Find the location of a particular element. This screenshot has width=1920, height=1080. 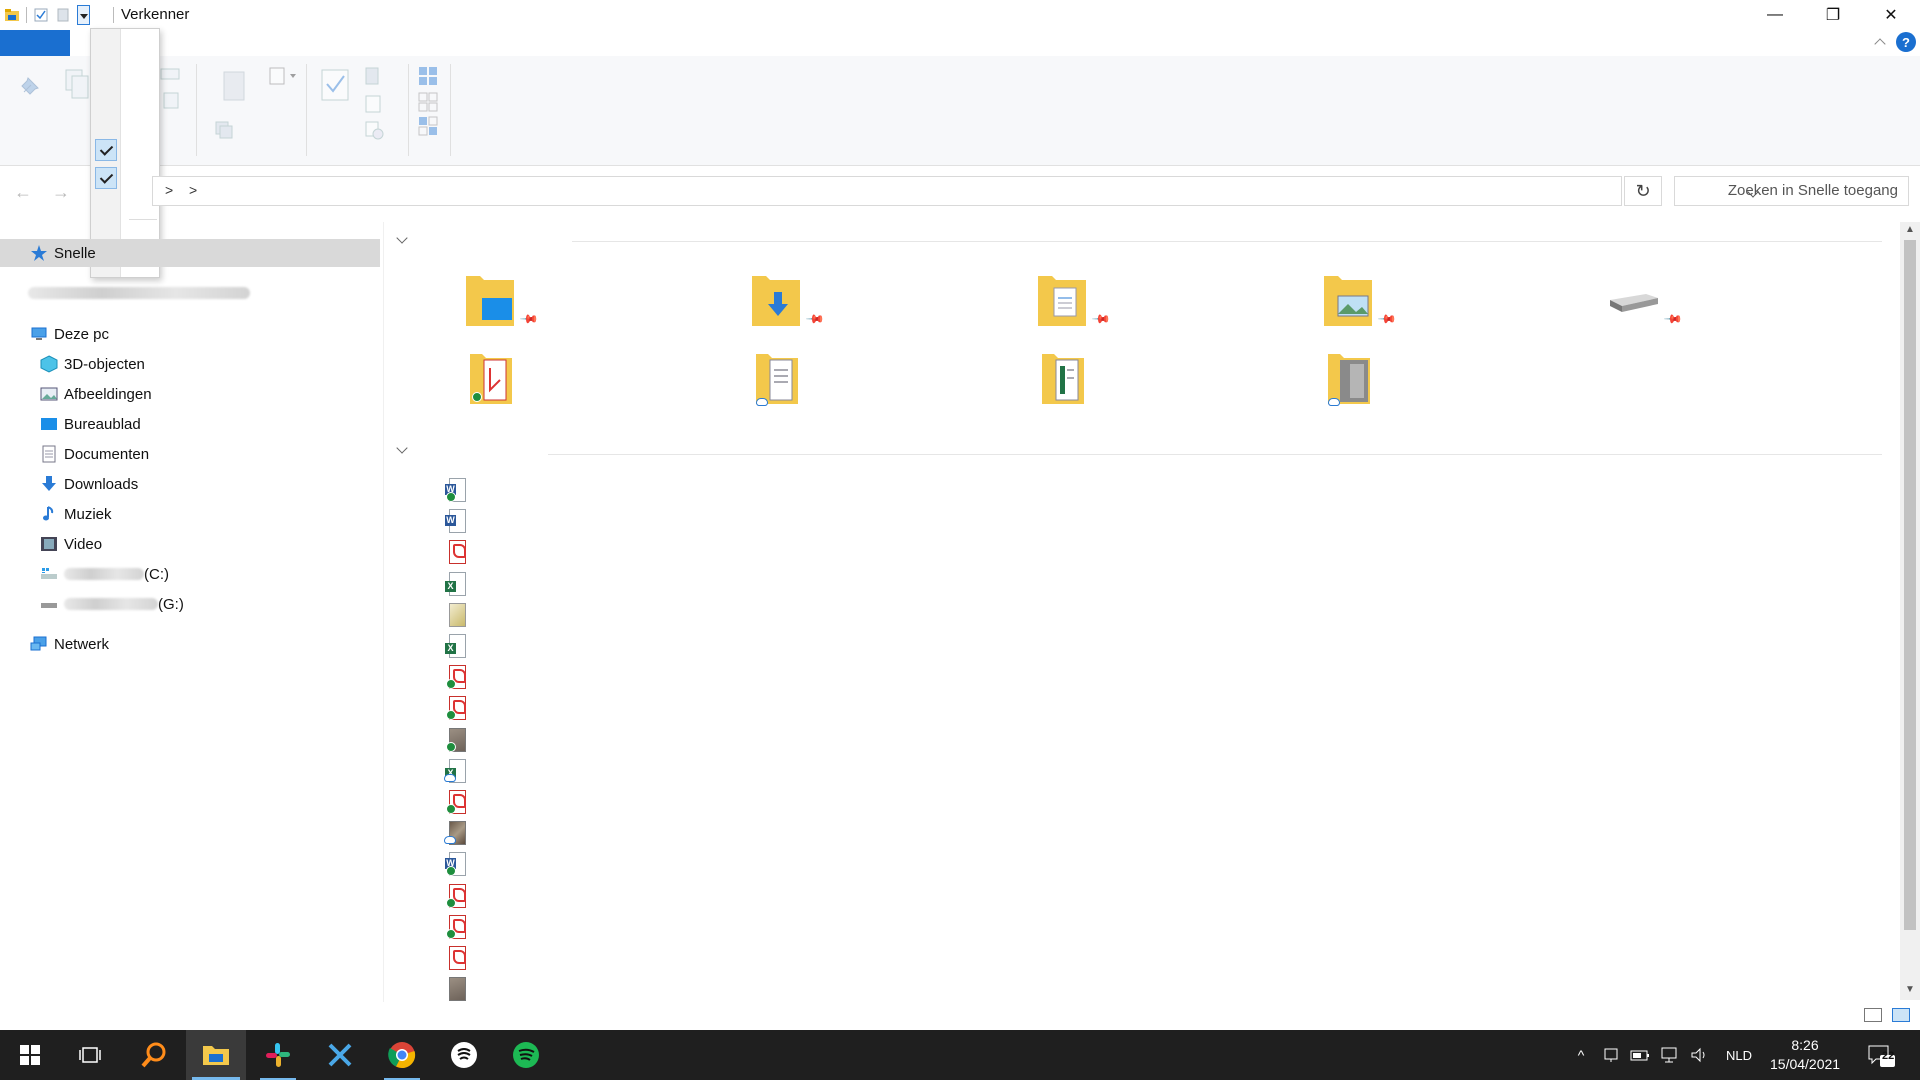

nav-item-video: Video is located at coordinates (71, 544).